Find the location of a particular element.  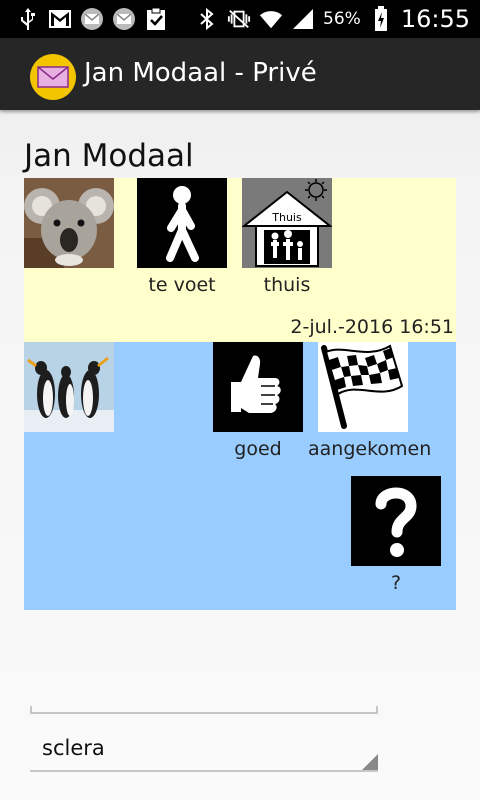

pictogram-set-spinner: sclera is located at coordinates (204, 749).